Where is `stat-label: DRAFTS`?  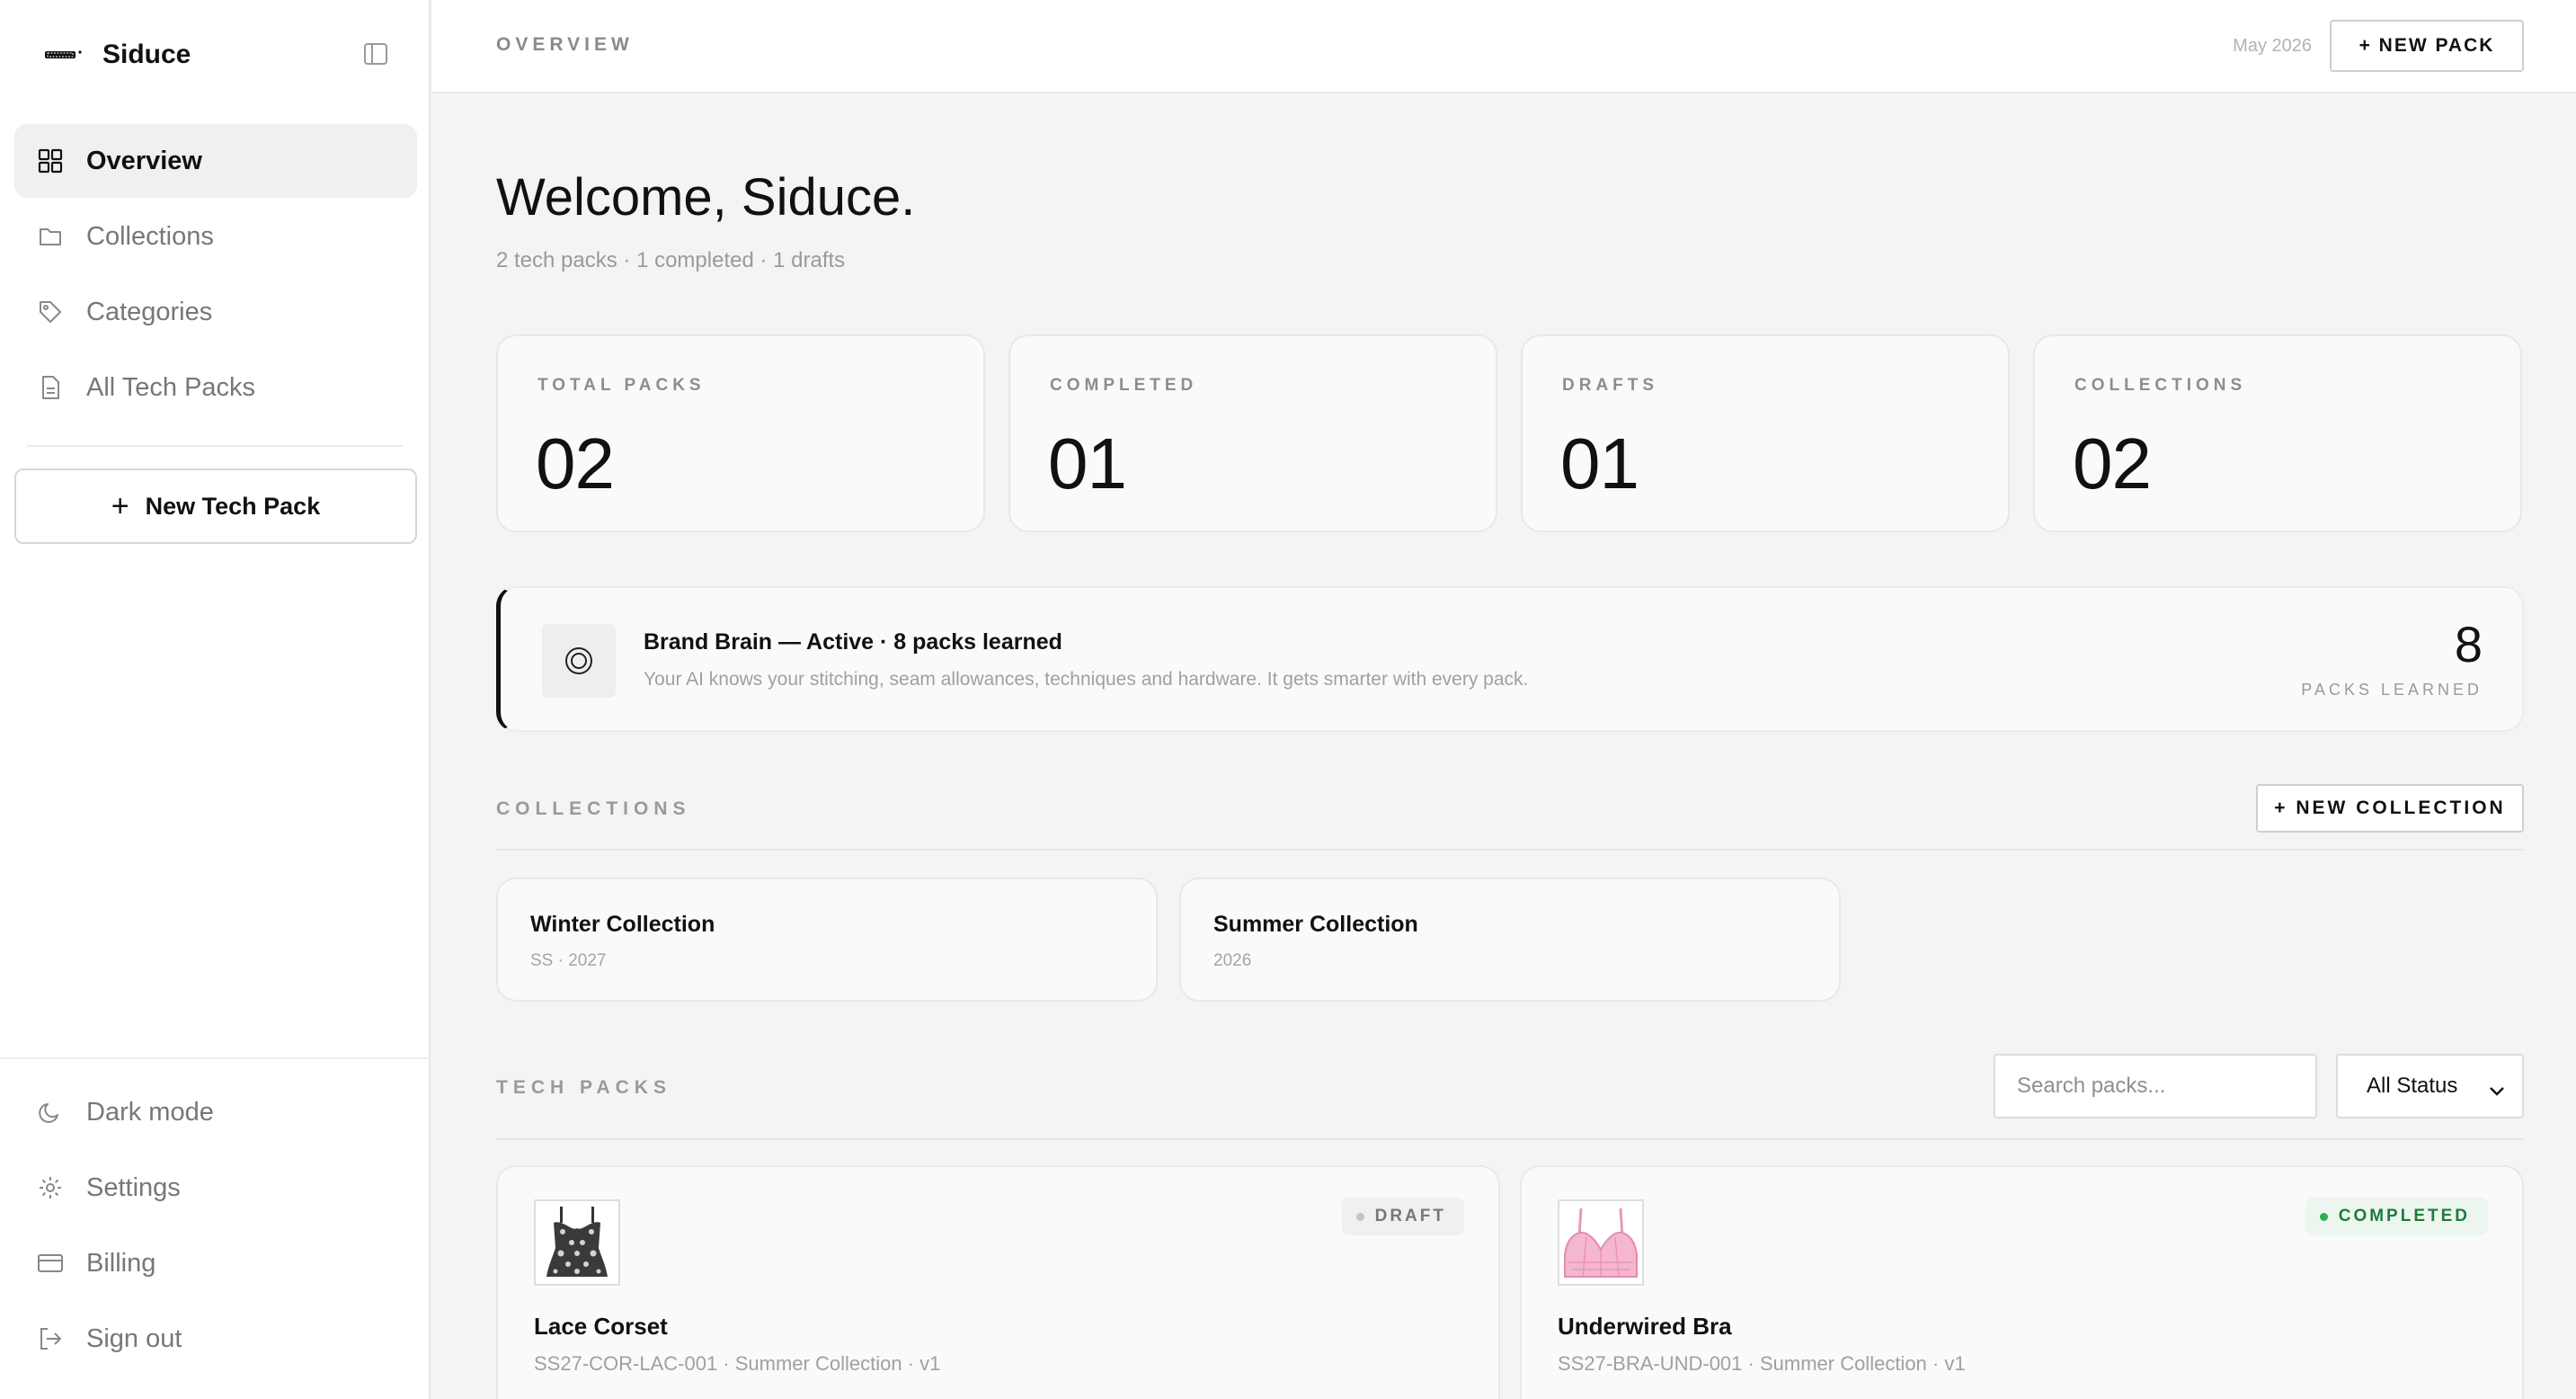 stat-label: DRAFTS is located at coordinates (1610, 385).